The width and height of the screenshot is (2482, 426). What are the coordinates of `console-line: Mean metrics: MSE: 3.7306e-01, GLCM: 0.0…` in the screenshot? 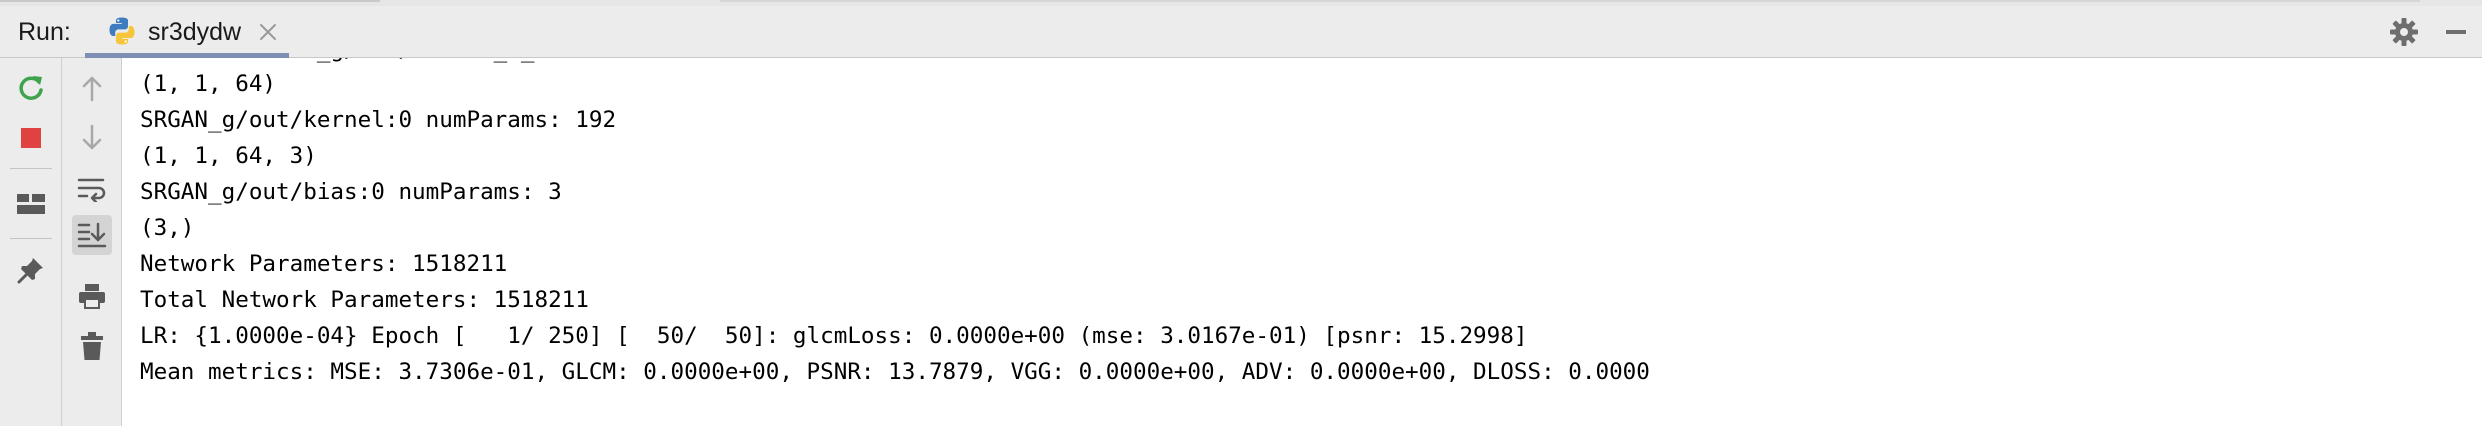 It's located at (895, 372).